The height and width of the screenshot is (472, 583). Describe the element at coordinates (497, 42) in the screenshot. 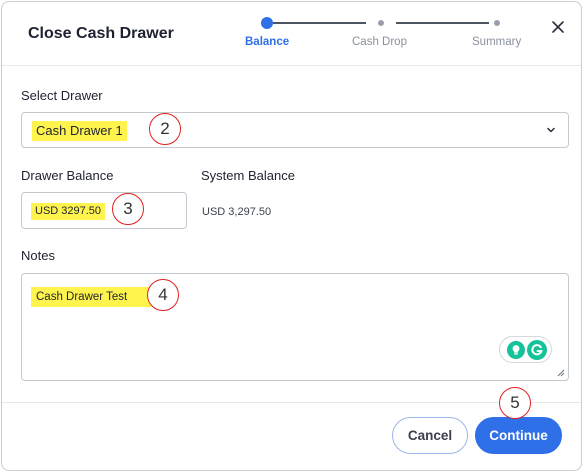

I see `step-label-summary: Summary` at that location.